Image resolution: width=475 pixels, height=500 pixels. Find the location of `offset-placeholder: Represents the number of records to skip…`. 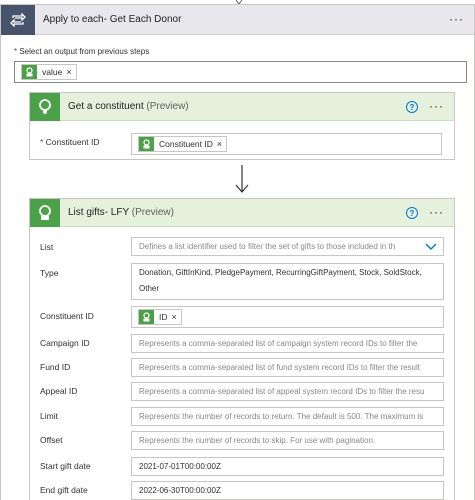

offset-placeholder: Represents the number of records to skip… is located at coordinates (257, 440).